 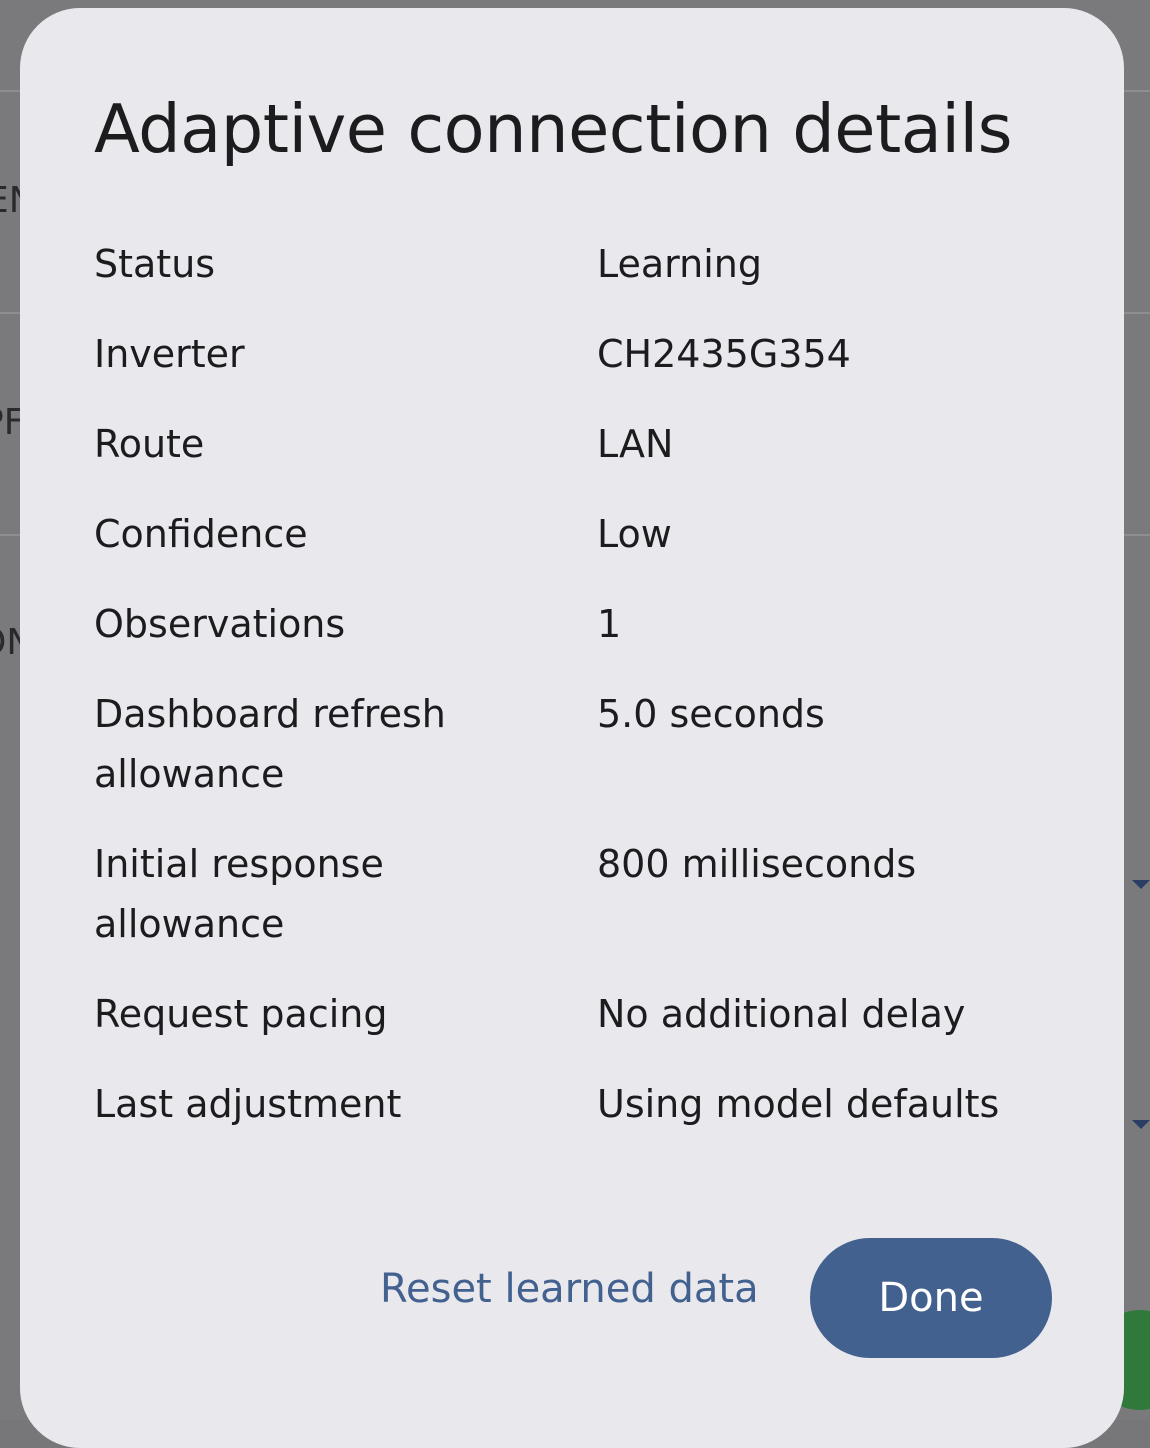 What do you see at coordinates (201, 534) in the screenshot?
I see `detail-label: Confidence` at bounding box center [201, 534].